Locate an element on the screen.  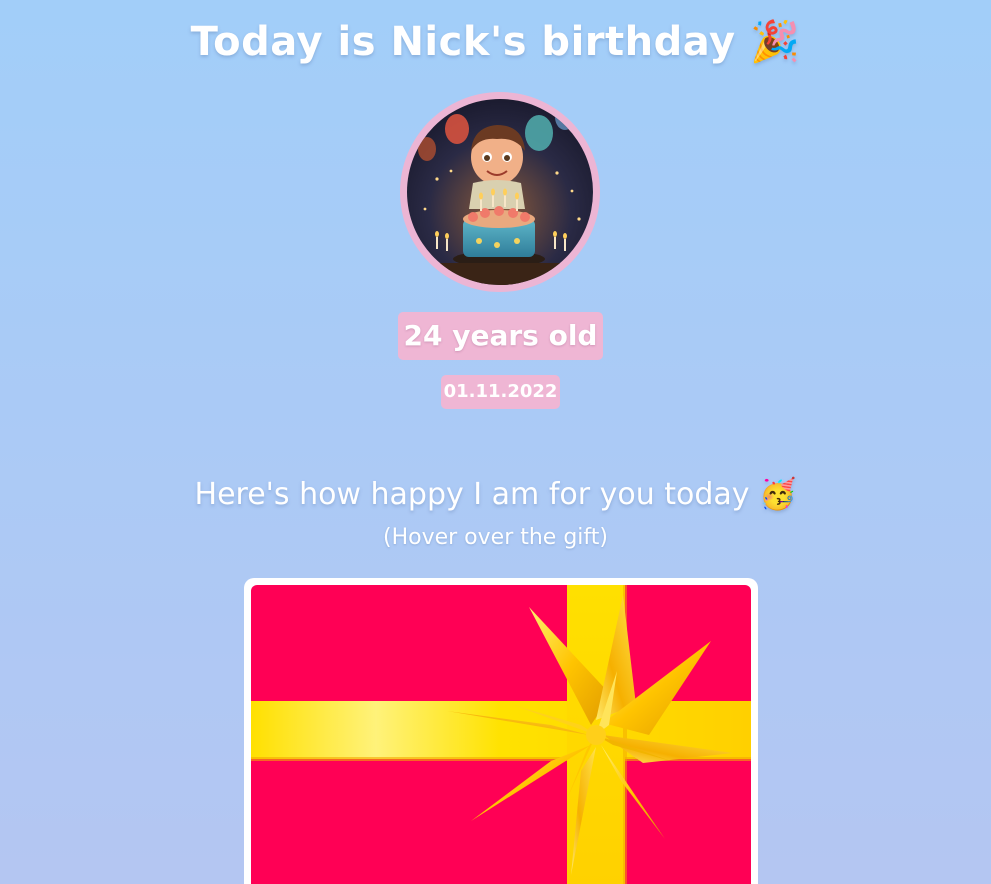
avatar-frame is located at coordinates (500, 192).